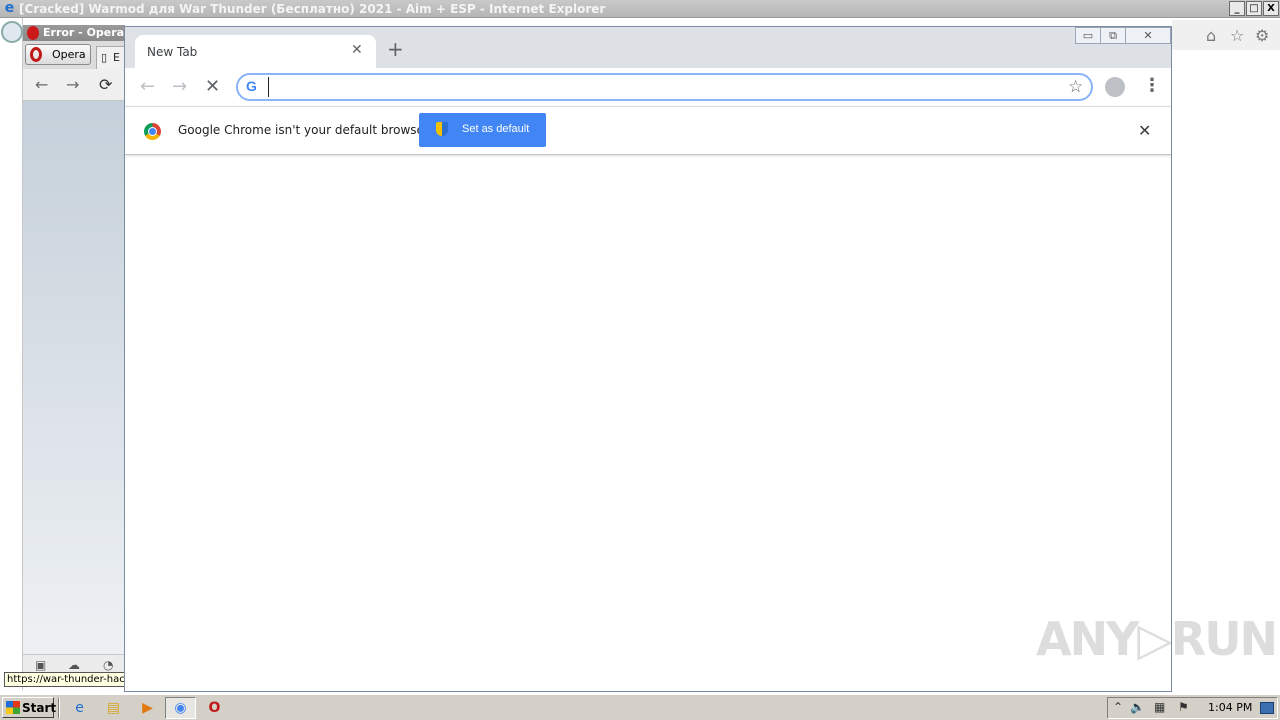 This screenshot has height=720, width=1280. Describe the element at coordinates (69, 54) in the screenshot. I see `opera-menu-label: Opera` at that location.